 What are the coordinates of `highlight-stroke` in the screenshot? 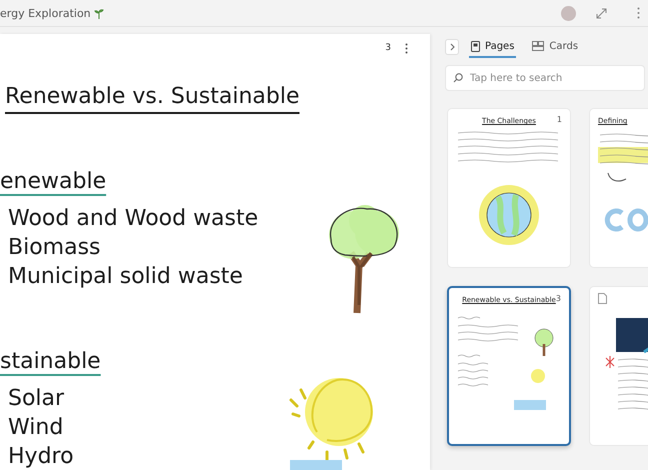 It's located at (316, 465).